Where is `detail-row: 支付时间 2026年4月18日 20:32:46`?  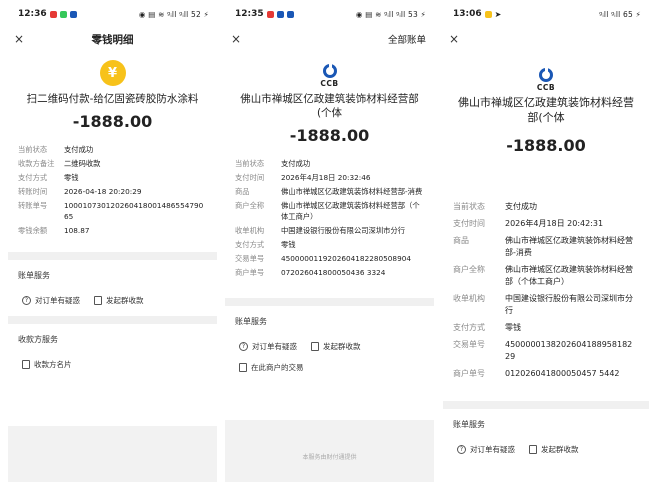 detail-row: 支付时间 2026年4月18日 20:32:46 is located at coordinates (303, 178).